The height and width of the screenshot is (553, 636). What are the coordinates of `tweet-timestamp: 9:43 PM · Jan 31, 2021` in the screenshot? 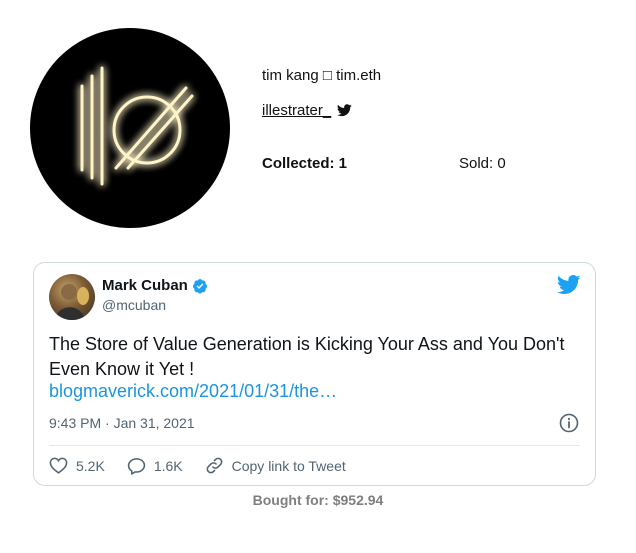 It's located at (122, 423).